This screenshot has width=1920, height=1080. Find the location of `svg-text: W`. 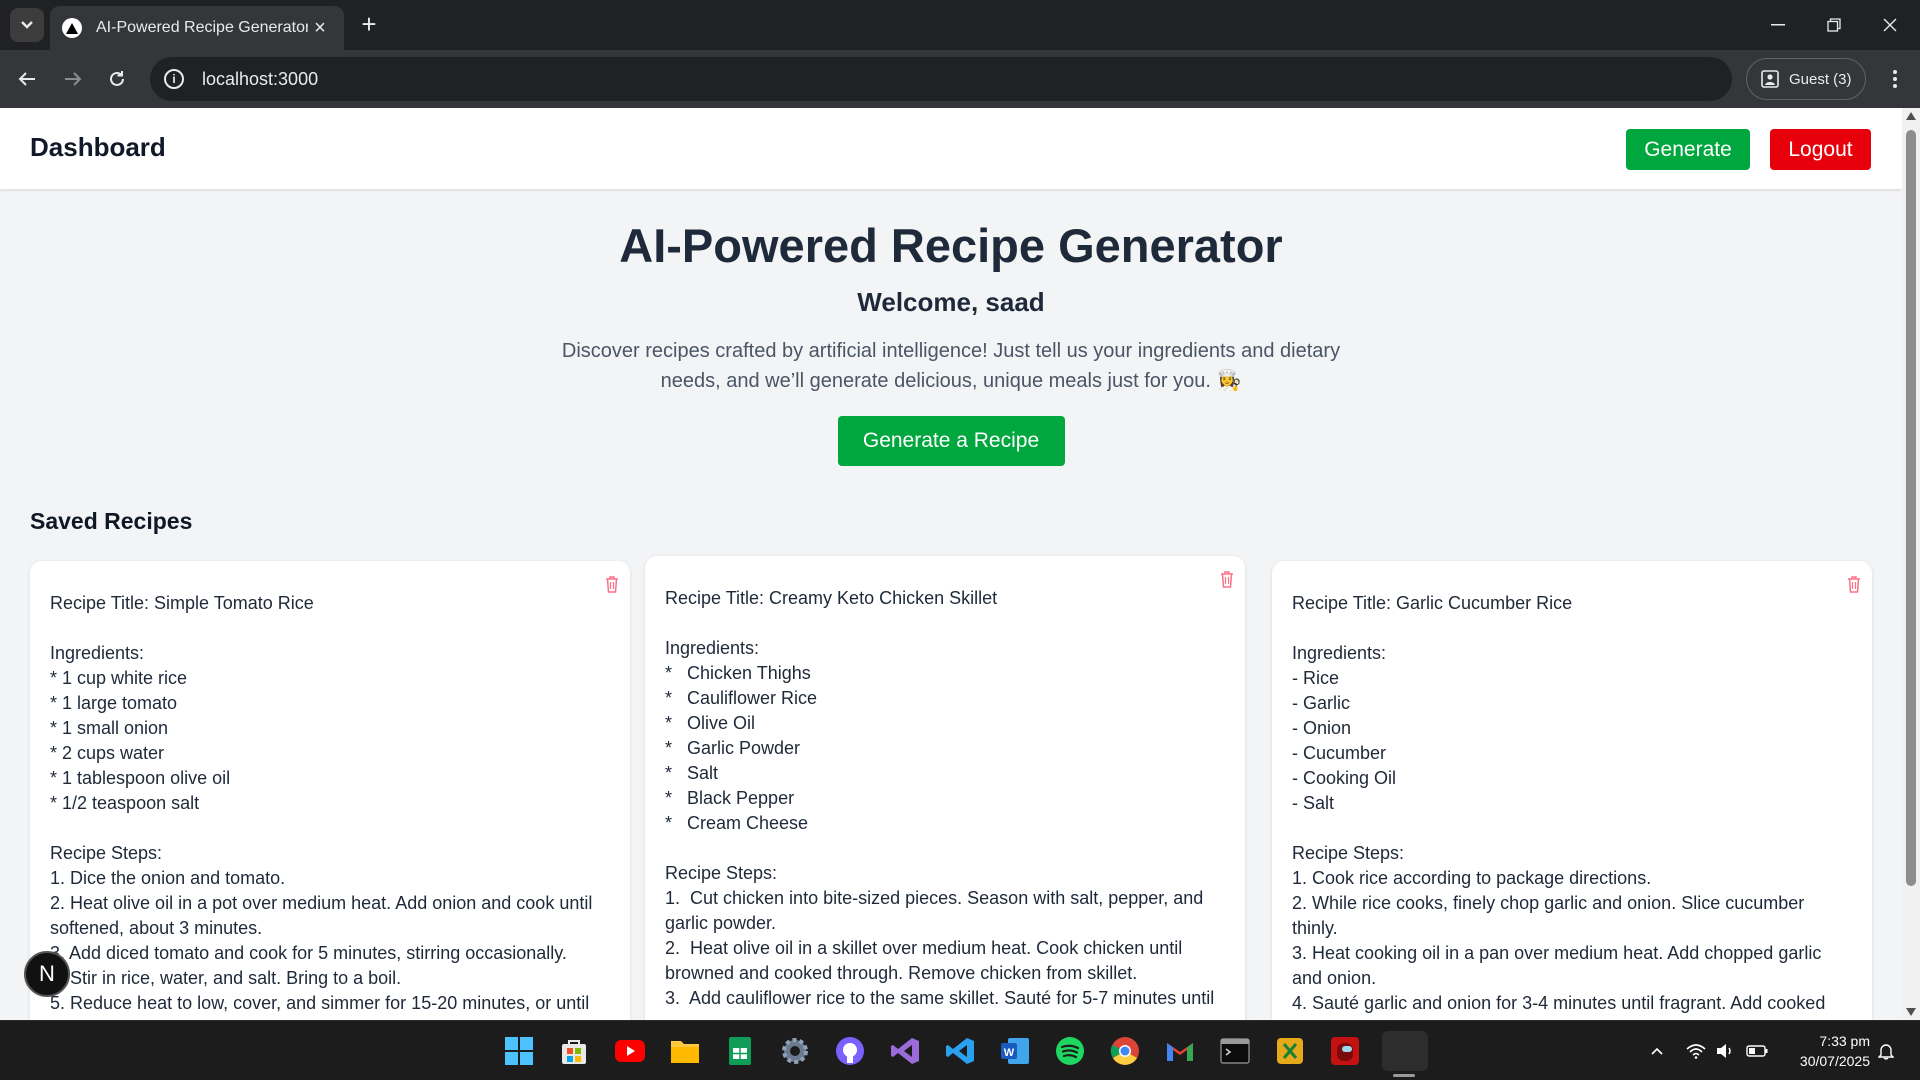

svg-text: W is located at coordinates (1009, 1053).